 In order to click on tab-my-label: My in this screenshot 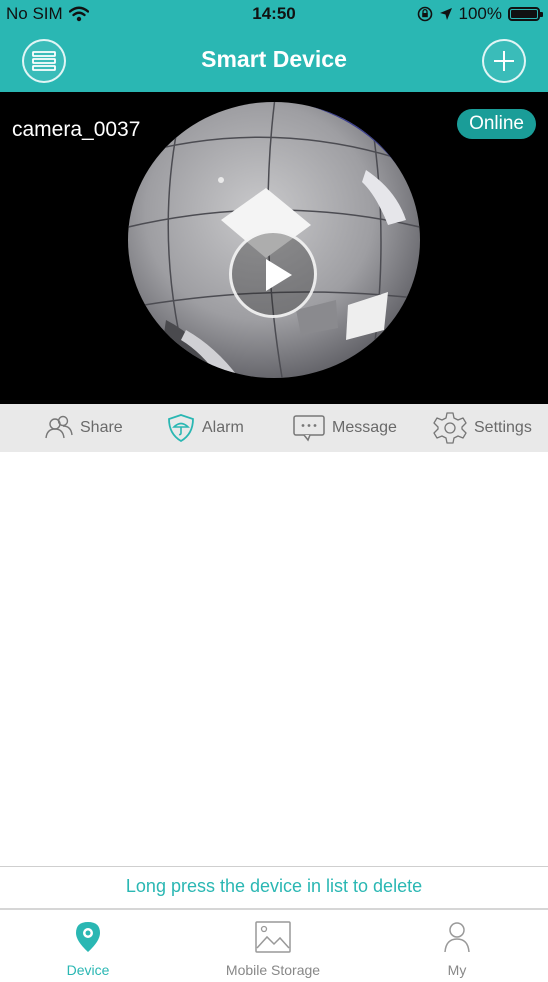, I will do `click(457, 970)`.